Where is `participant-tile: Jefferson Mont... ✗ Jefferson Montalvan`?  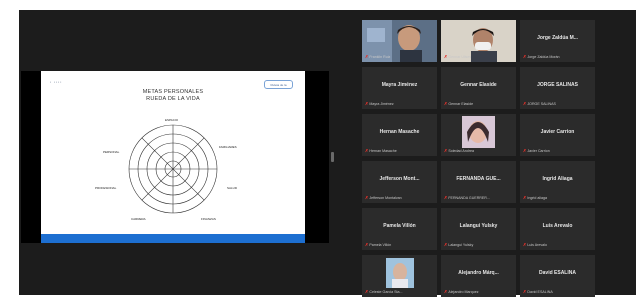 participant-tile: Jefferson Mont... ✗ Jefferson Montalvan is located at coordinates (399, 182).